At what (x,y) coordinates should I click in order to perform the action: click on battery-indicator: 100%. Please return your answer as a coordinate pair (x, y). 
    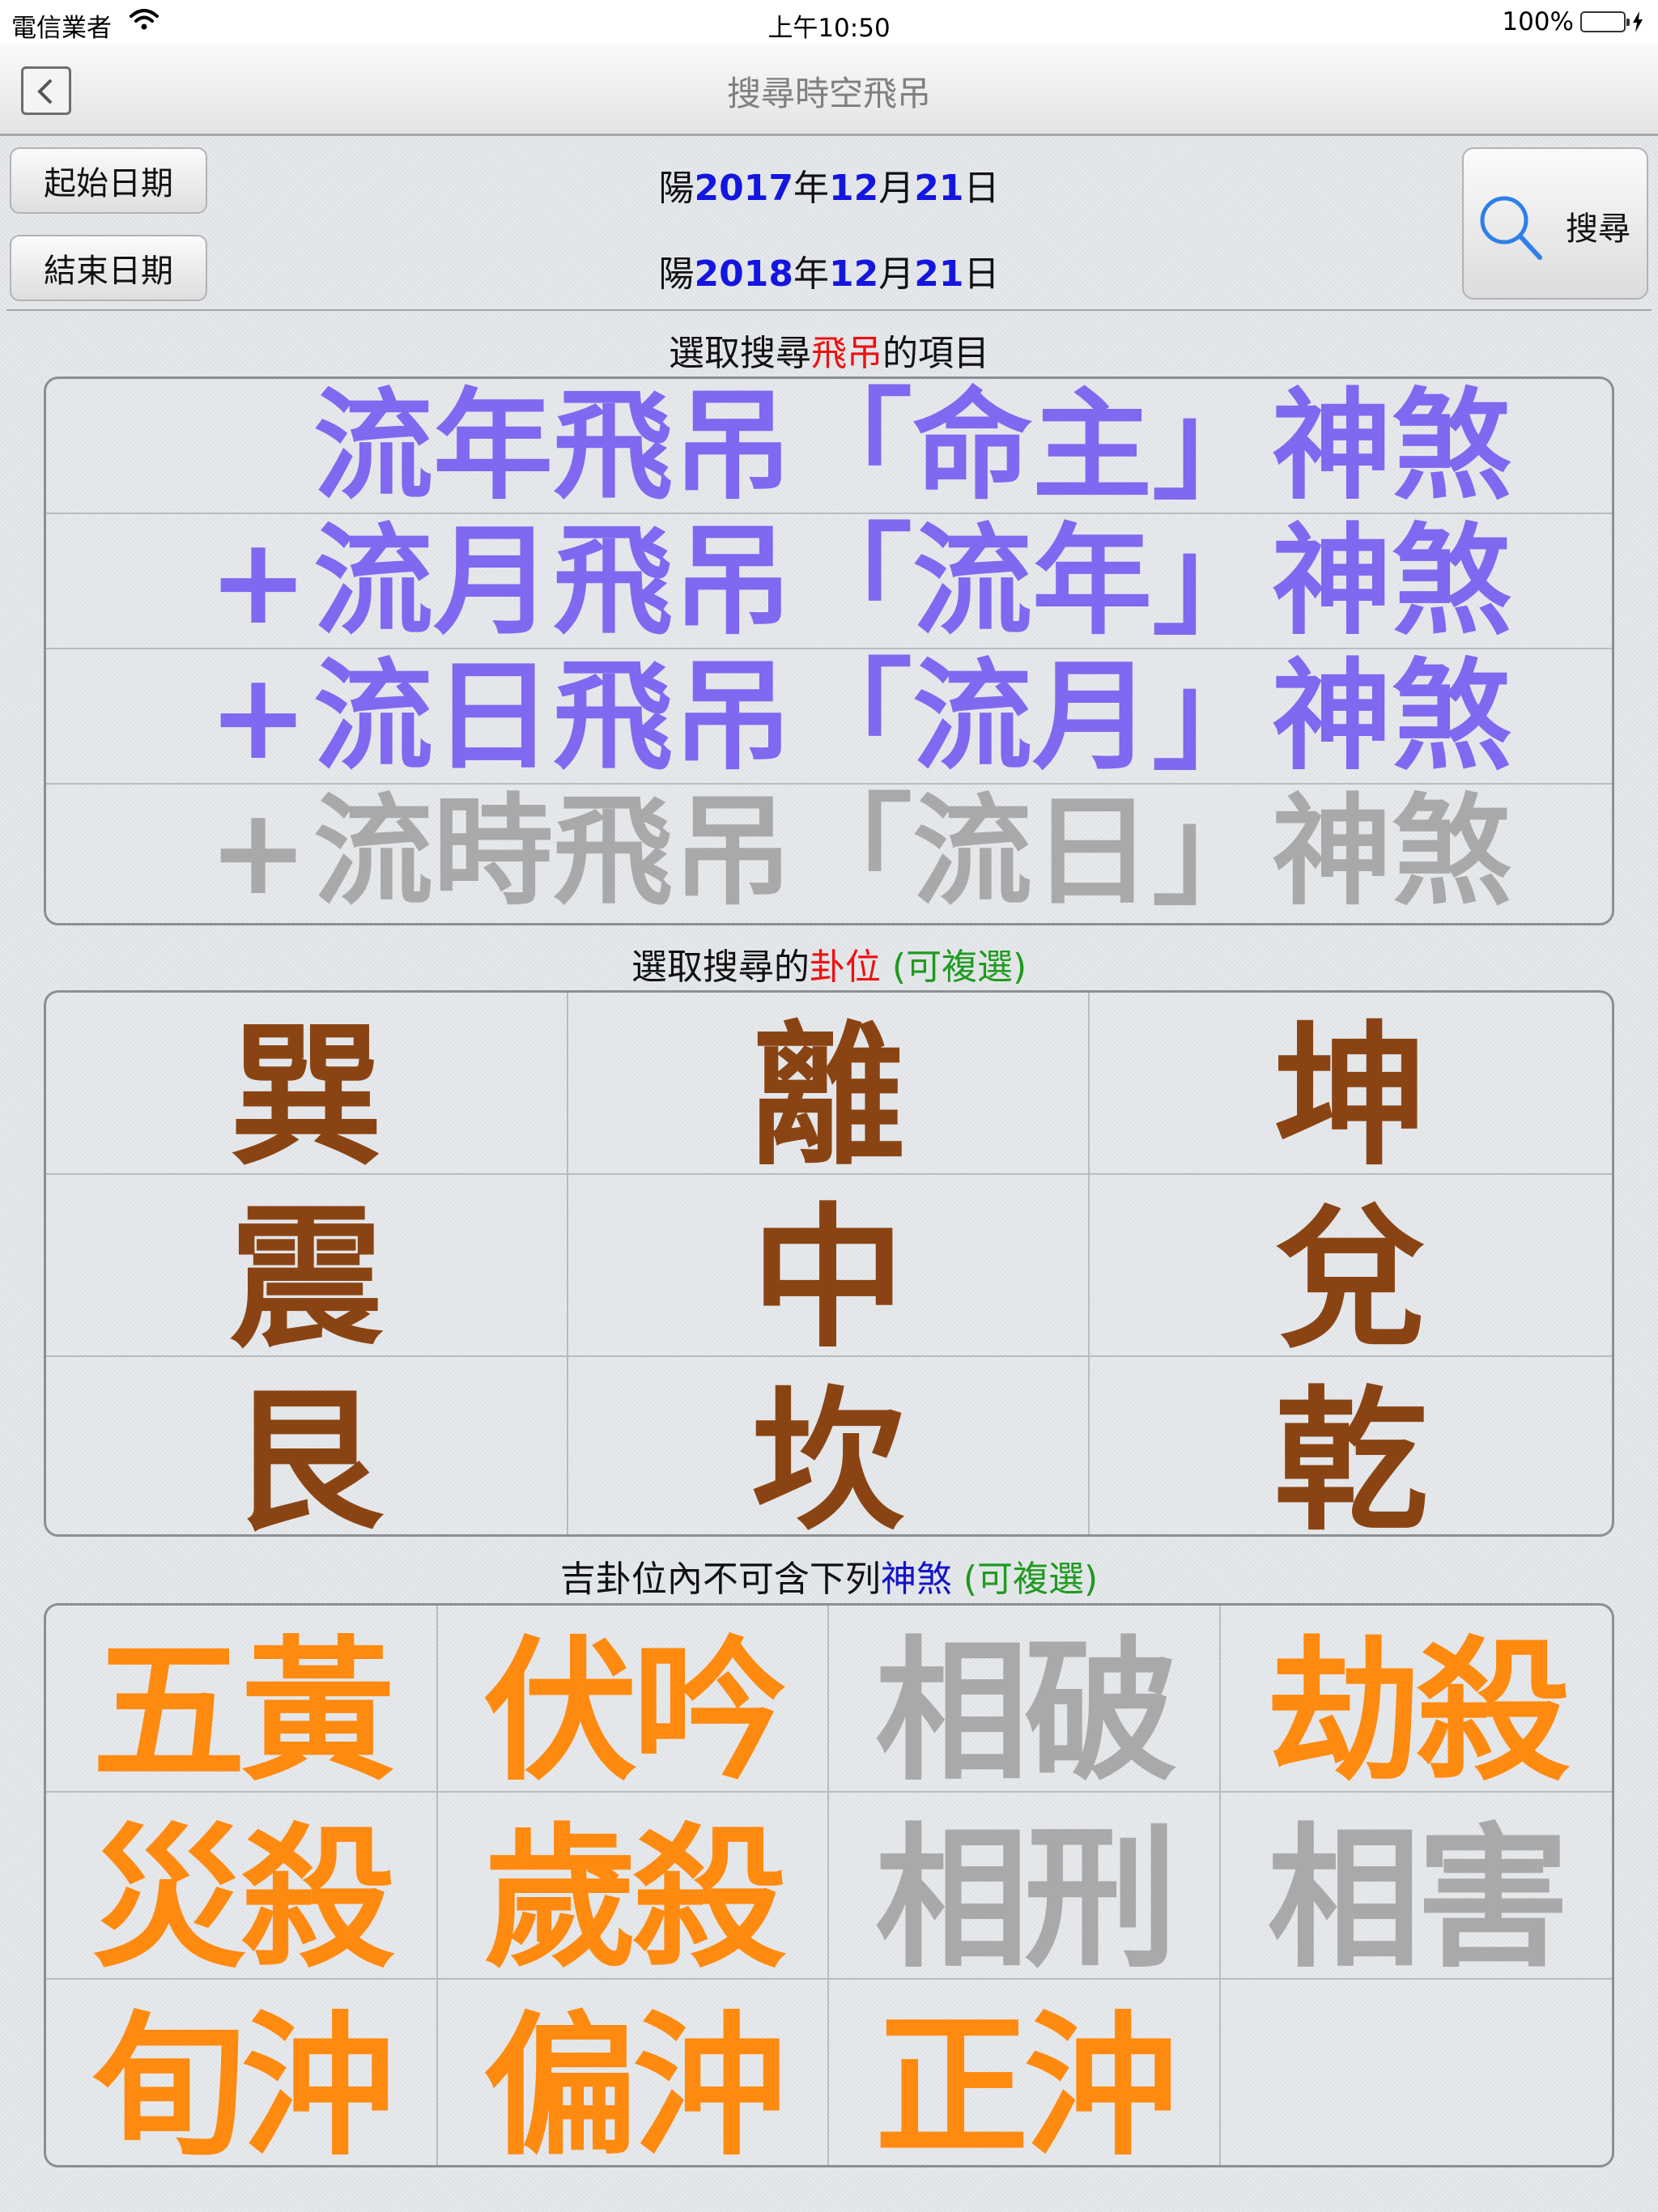
    Looking at the image, I should click on (1572, 22).